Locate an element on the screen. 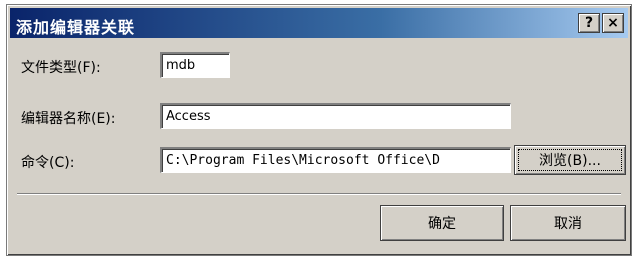  cancel-button-label: 取消 is located at coordinates (568, 224).